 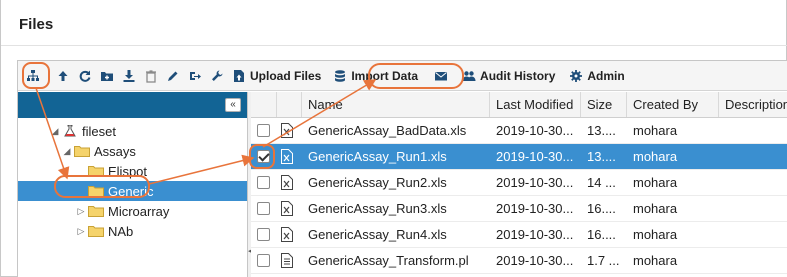 I want to click on tree-item-microarray: ▷ Microarray, so click(x=132, y=211).